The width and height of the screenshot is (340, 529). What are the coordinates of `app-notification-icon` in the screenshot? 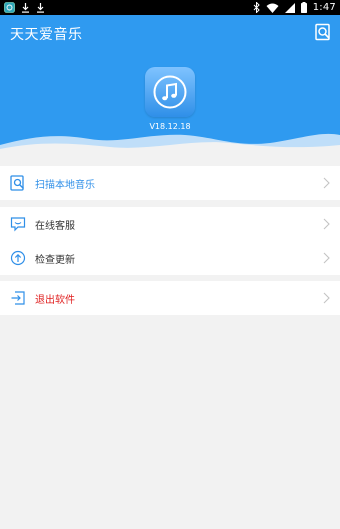 It's located at (9, 7).